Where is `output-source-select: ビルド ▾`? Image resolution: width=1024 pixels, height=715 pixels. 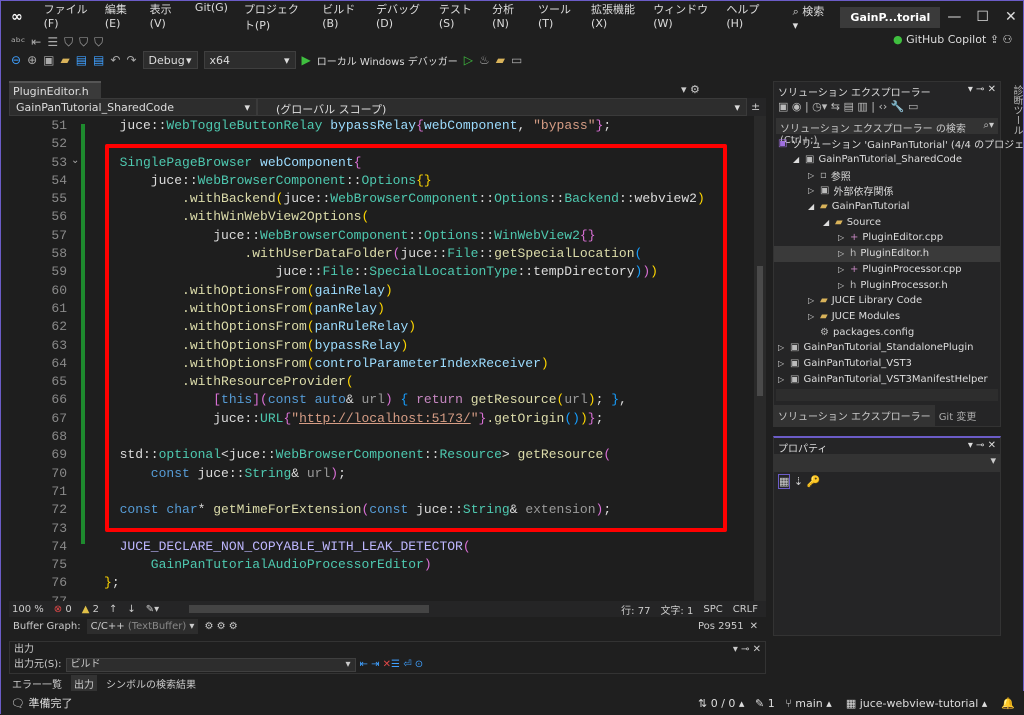
output-source-select: ビルド ▾ is located at coordinates (210, 664).